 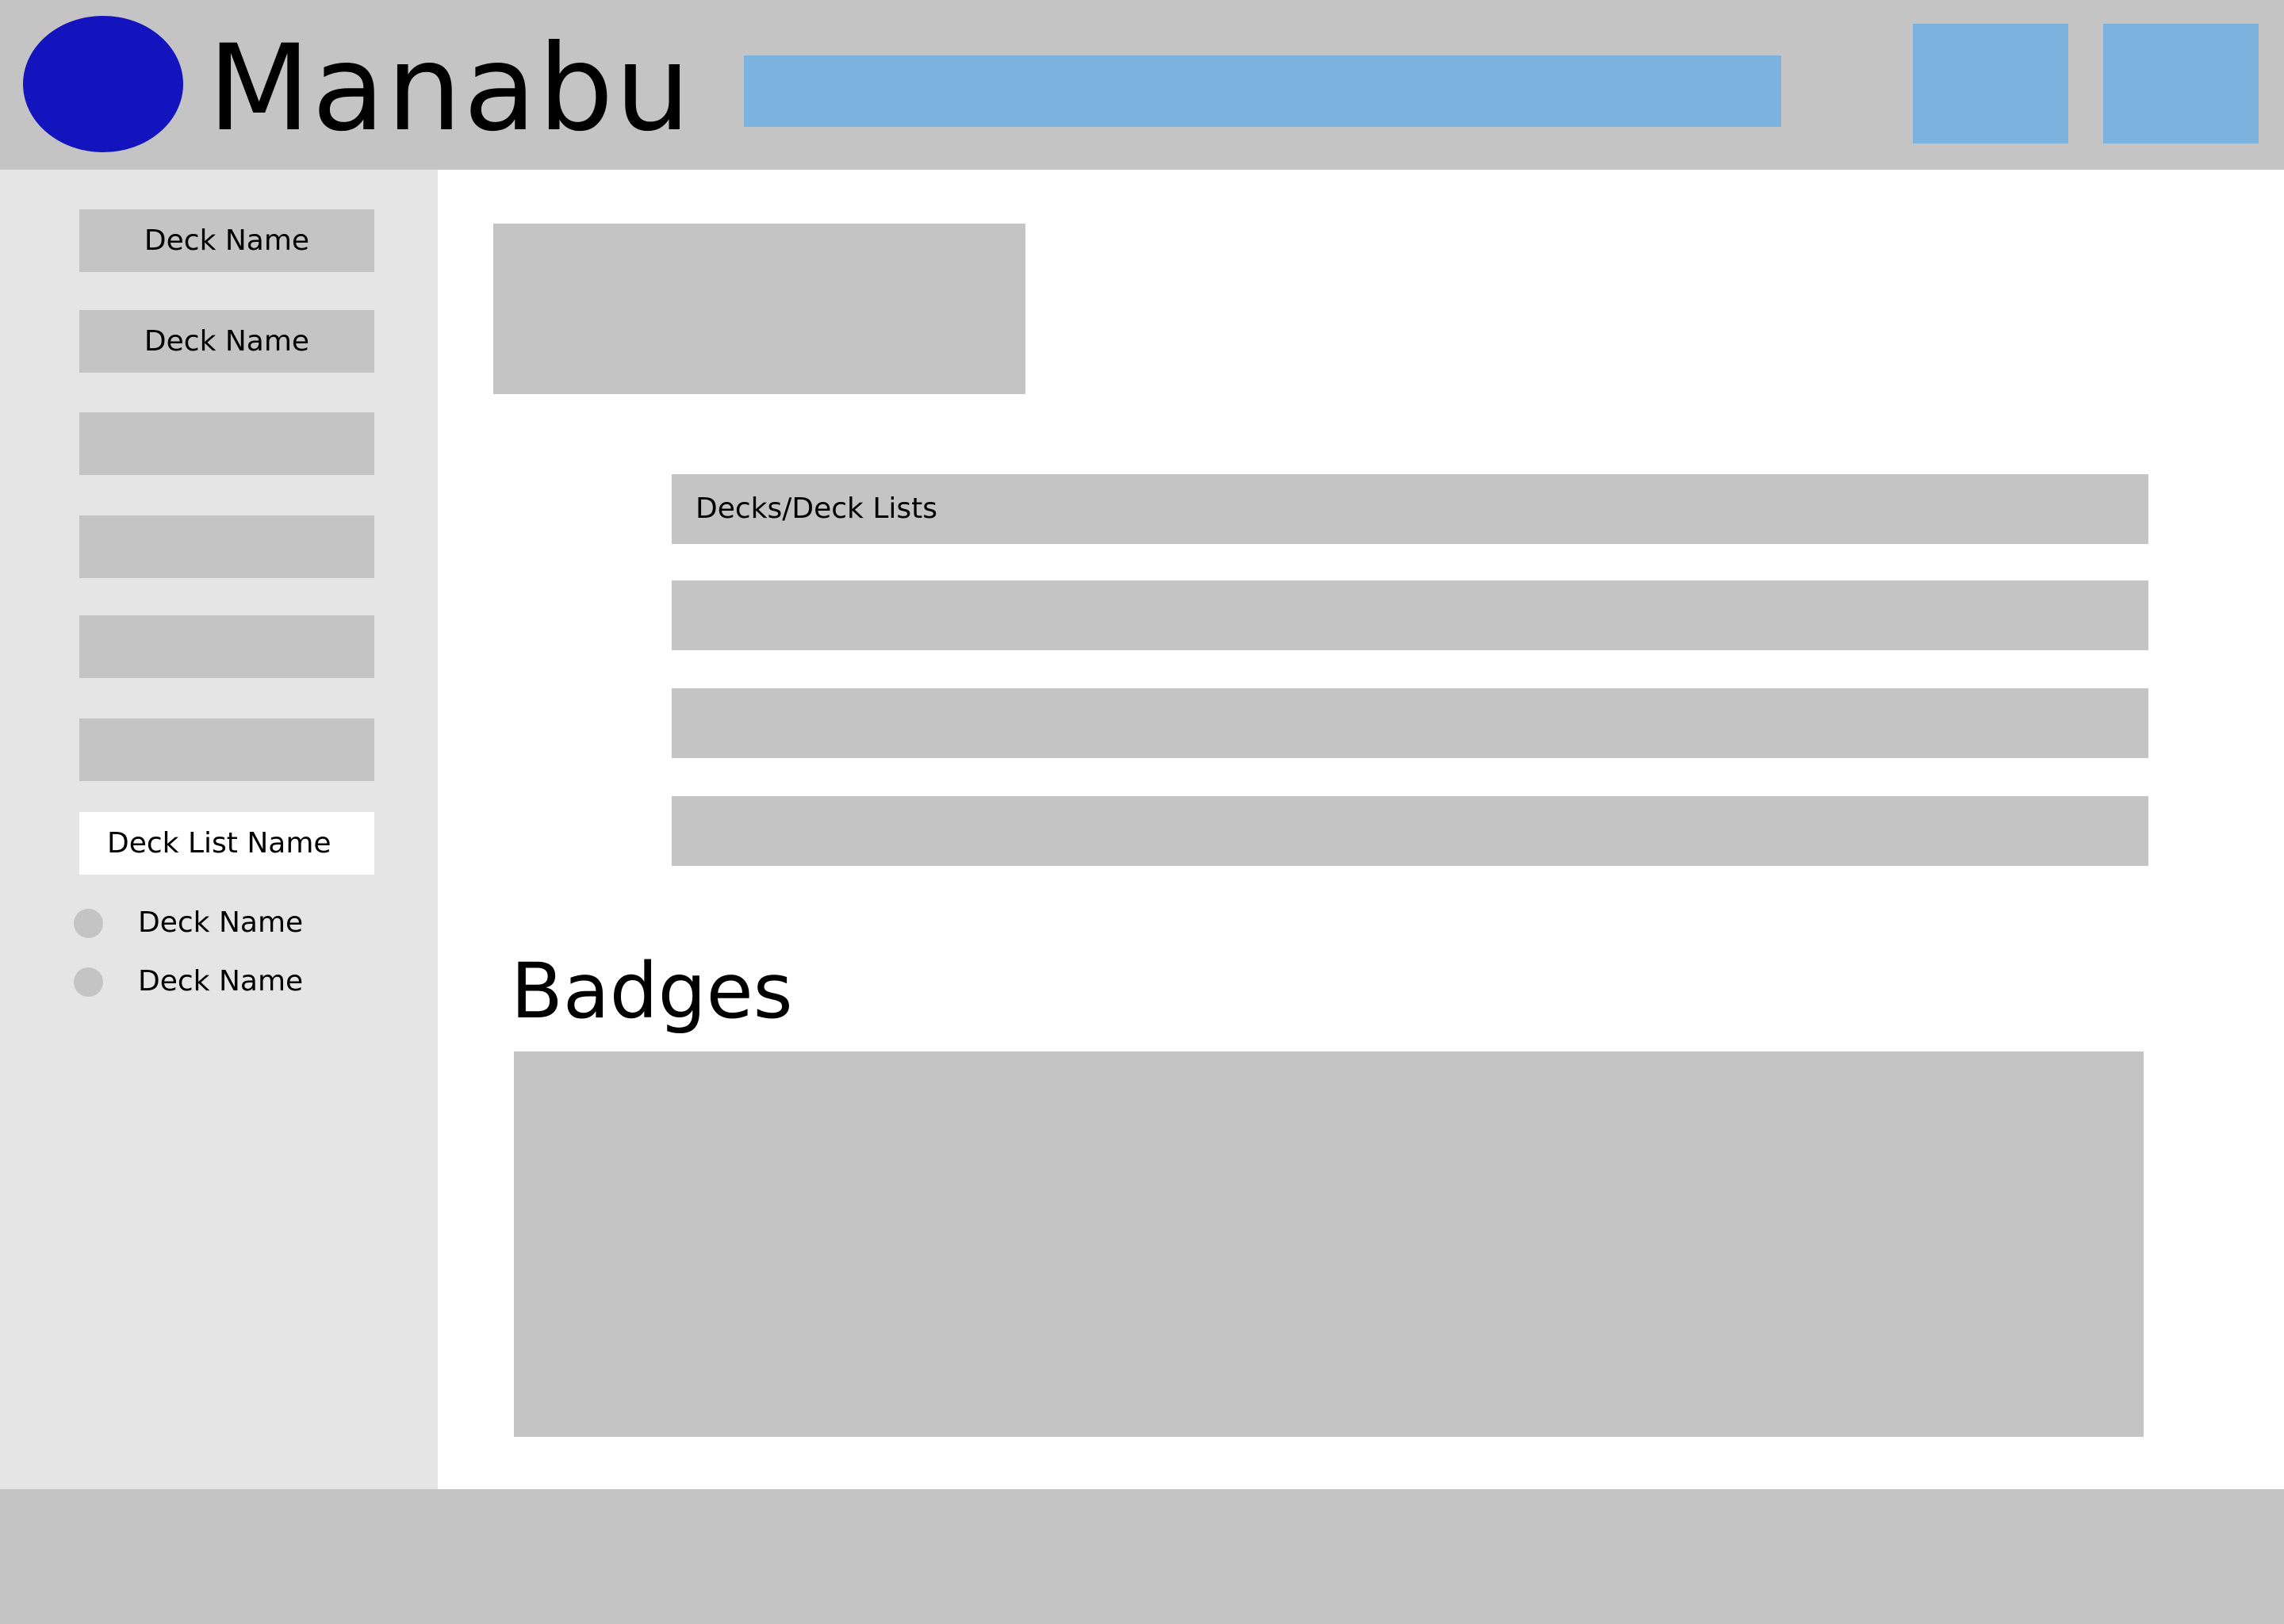 I want to click on profile-card, so click(x=759, y=309).